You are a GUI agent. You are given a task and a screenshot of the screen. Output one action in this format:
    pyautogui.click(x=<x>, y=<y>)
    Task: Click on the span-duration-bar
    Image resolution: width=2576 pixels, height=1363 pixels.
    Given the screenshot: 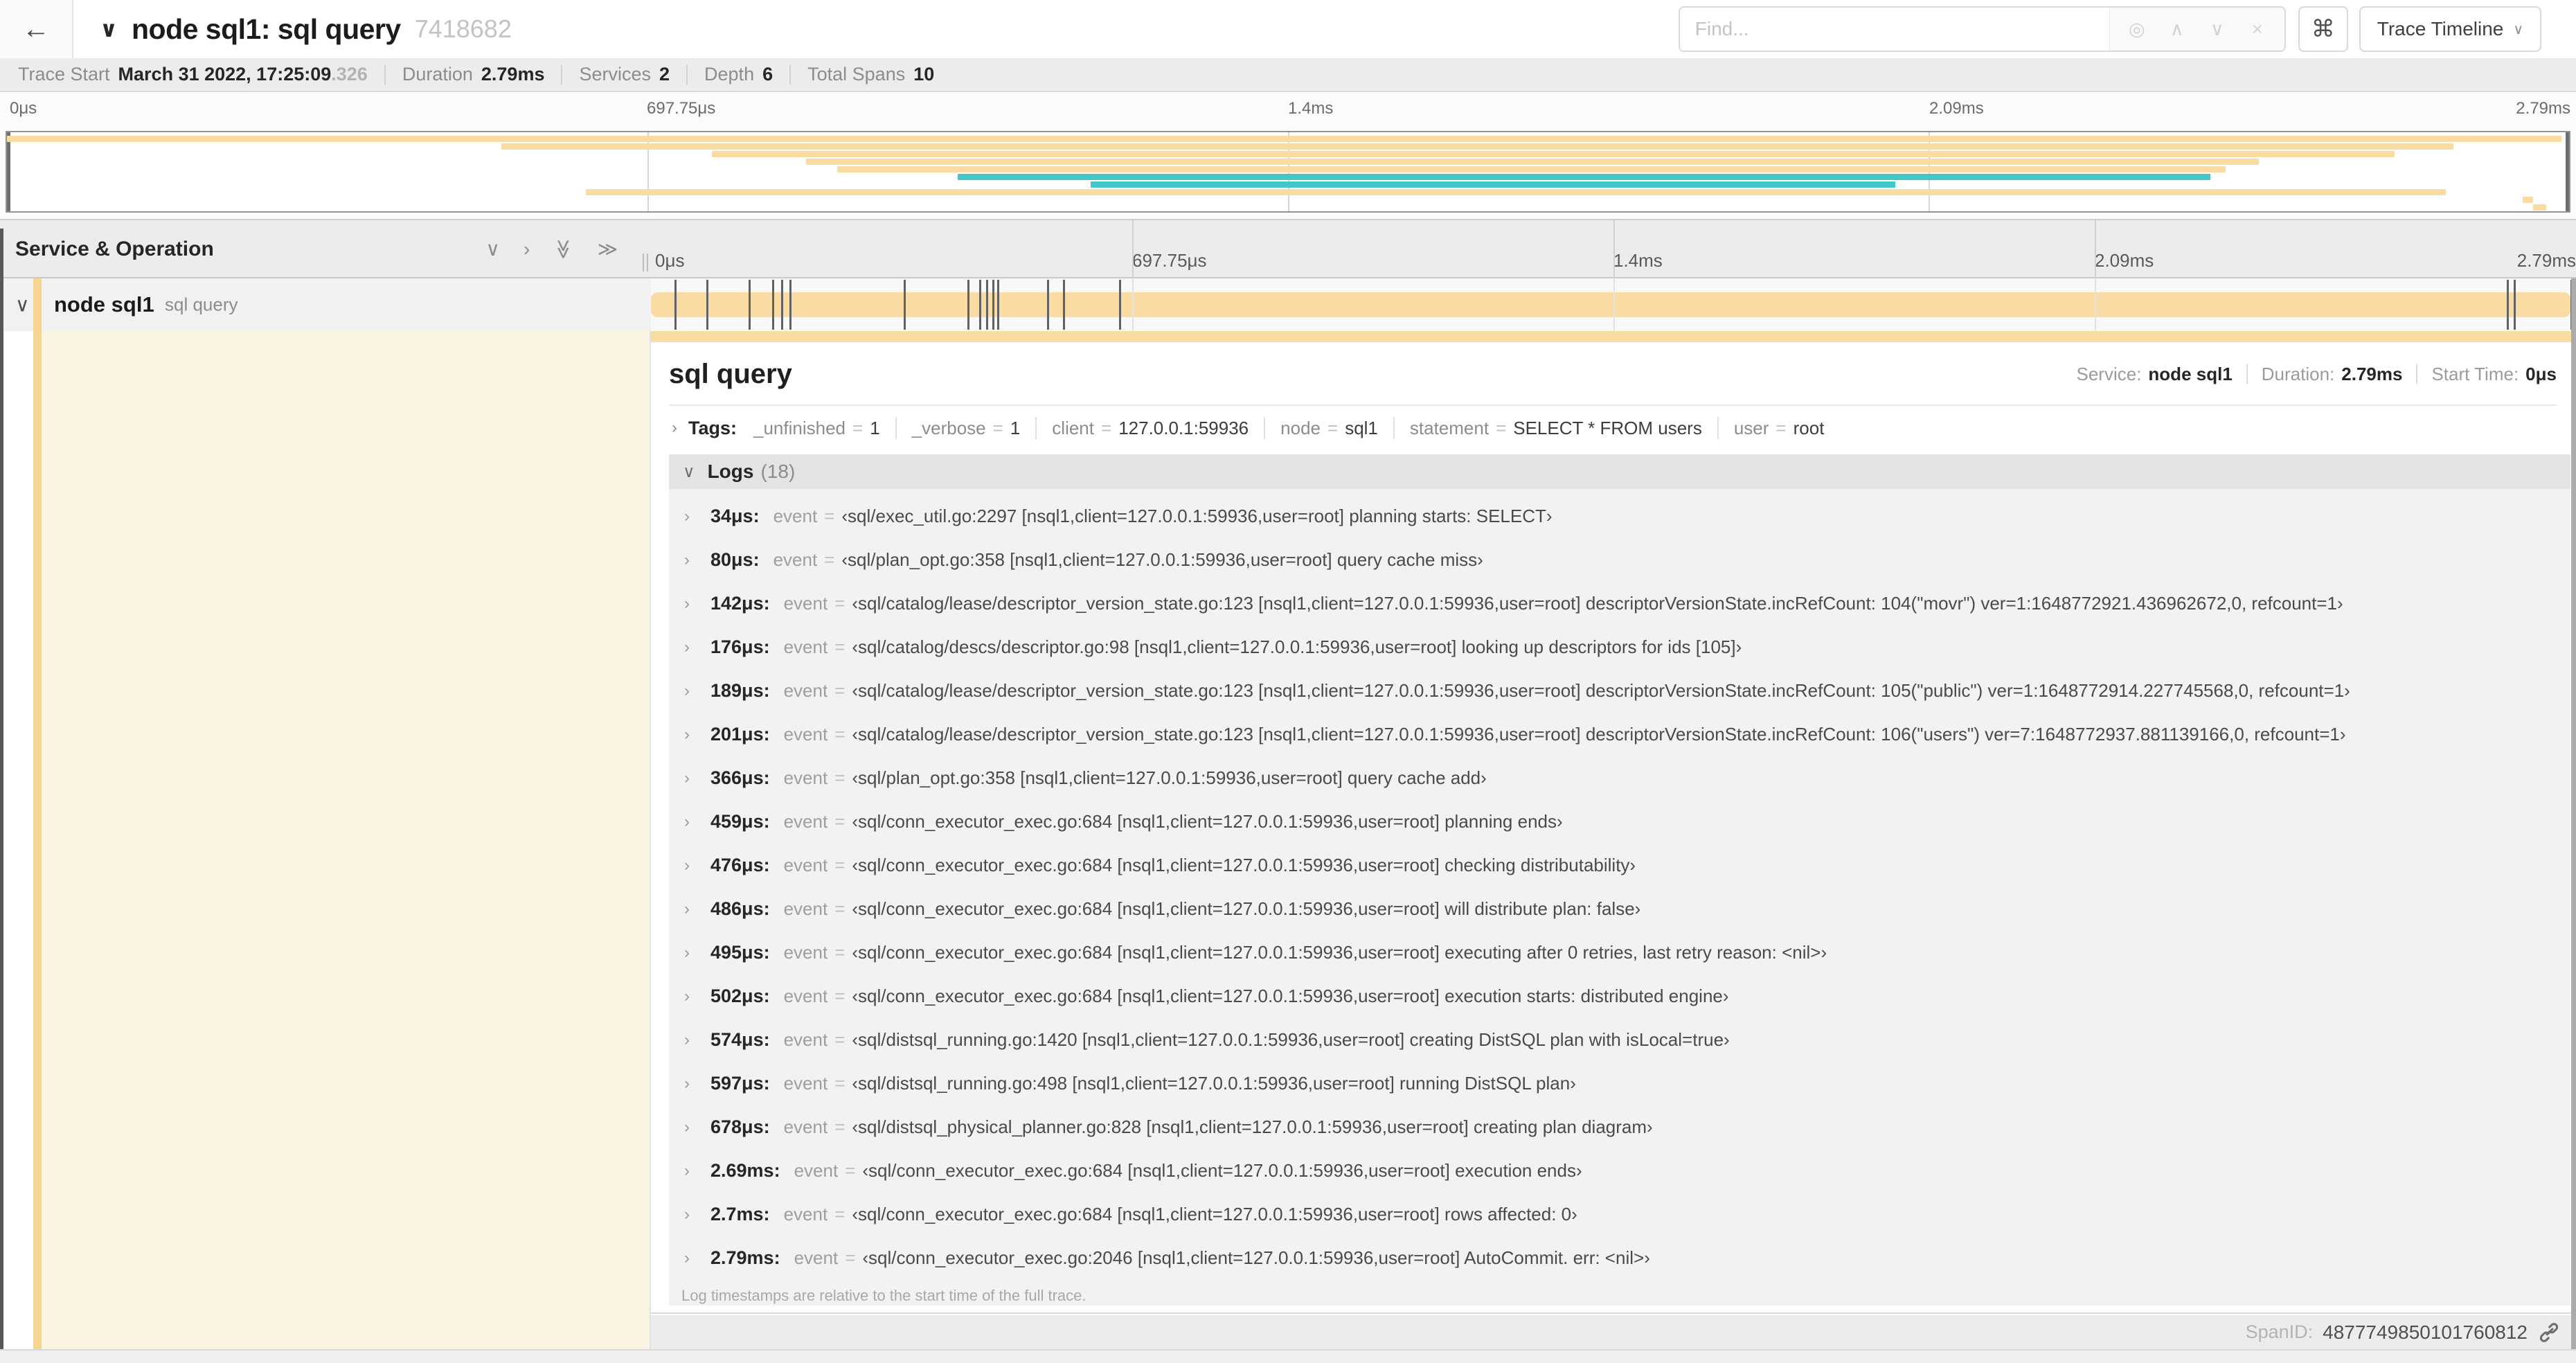 What is the action you would take?
    pyautogui.click(x=1611, y=304)
    